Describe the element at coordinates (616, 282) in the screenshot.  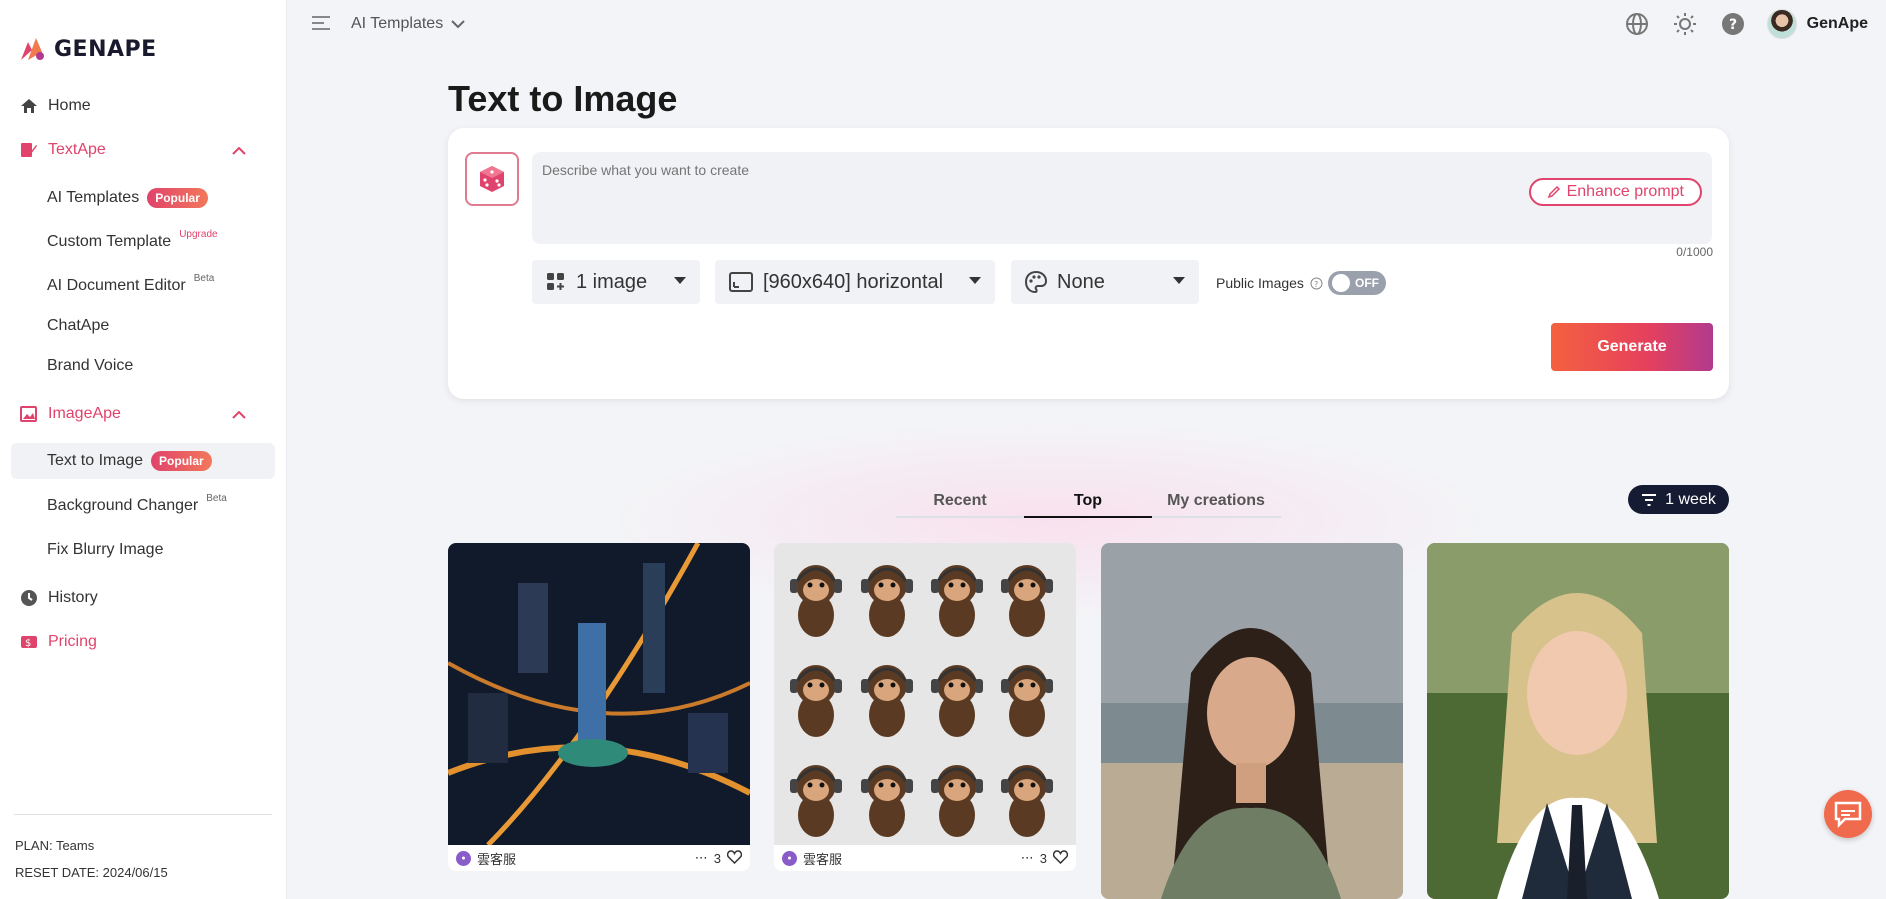
I see `image-count-select: 1 image` at that location.